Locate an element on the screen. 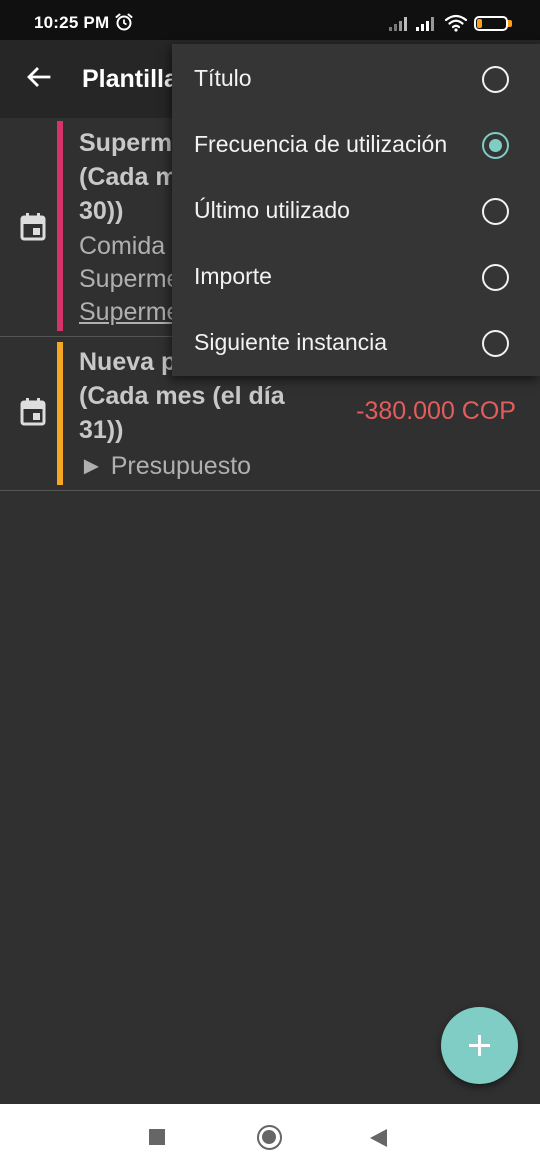 The width and height of the screenshot is (540, 1170). template-category: Comida is located at coordinates (122, 246).